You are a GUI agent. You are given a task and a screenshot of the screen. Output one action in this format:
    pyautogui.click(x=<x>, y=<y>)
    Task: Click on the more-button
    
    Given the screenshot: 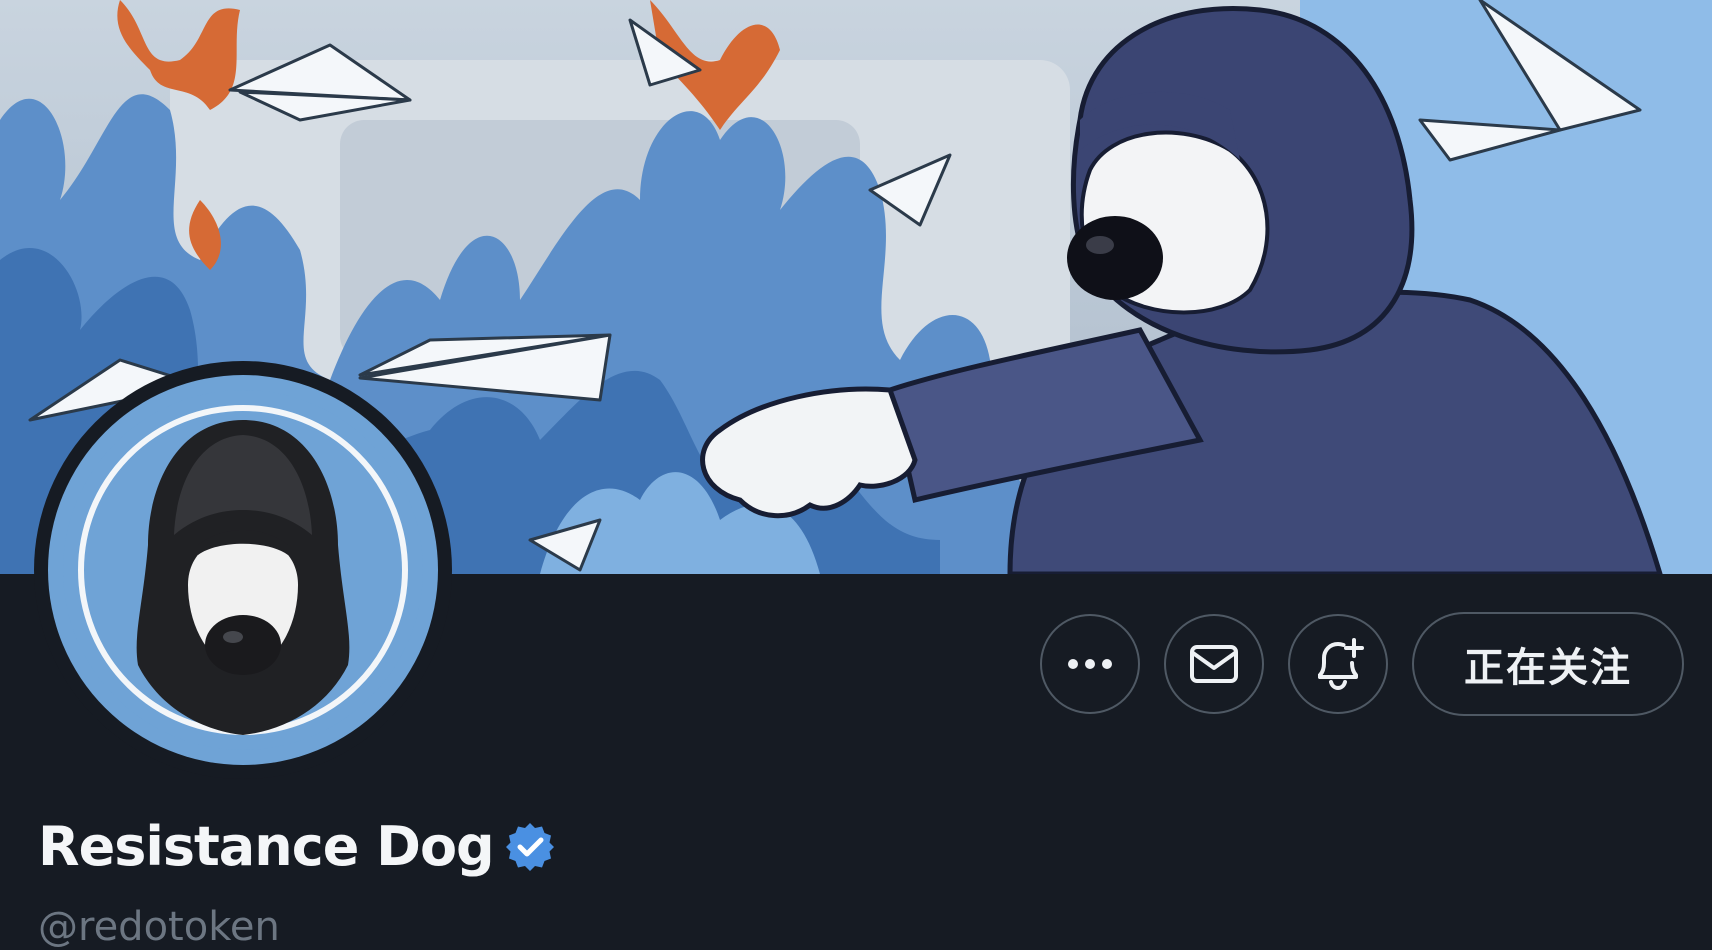 What is the action you would take?
    pyautogui.click(x=1090, y=664)
    